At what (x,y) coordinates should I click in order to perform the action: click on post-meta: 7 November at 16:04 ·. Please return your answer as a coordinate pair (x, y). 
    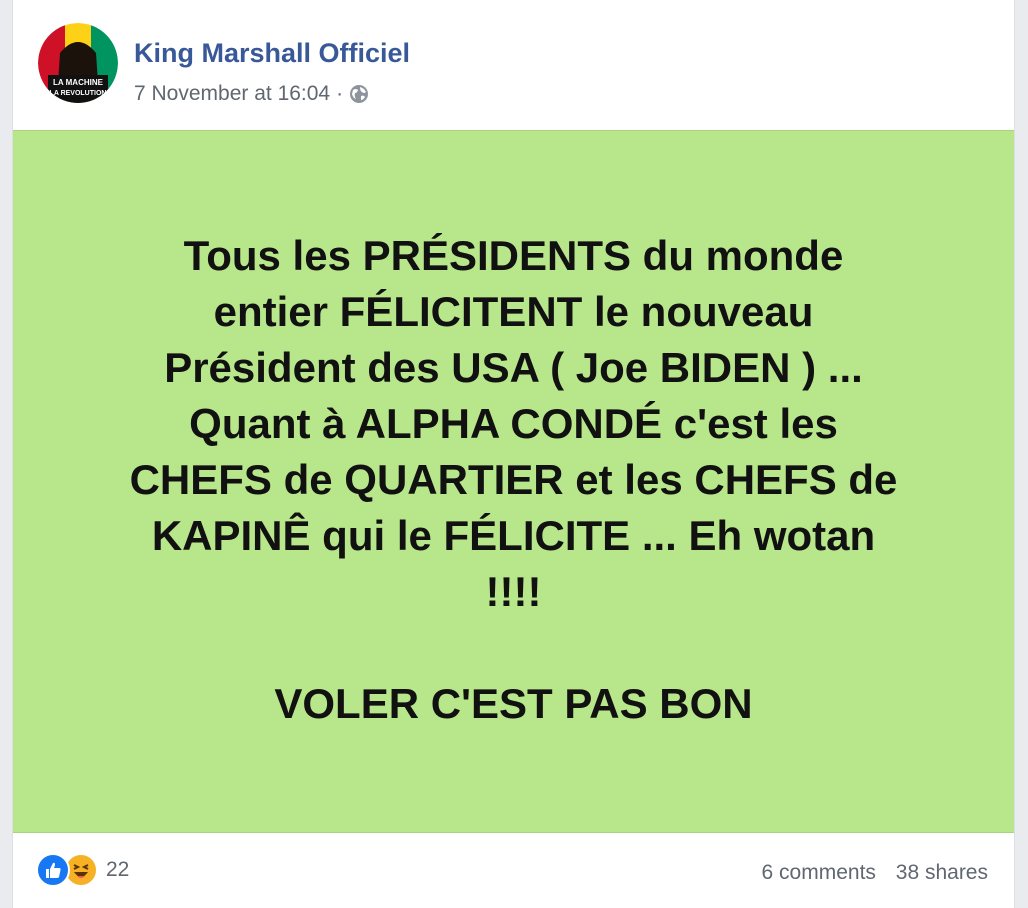
    Looking at the image, I should click on (251, 94).